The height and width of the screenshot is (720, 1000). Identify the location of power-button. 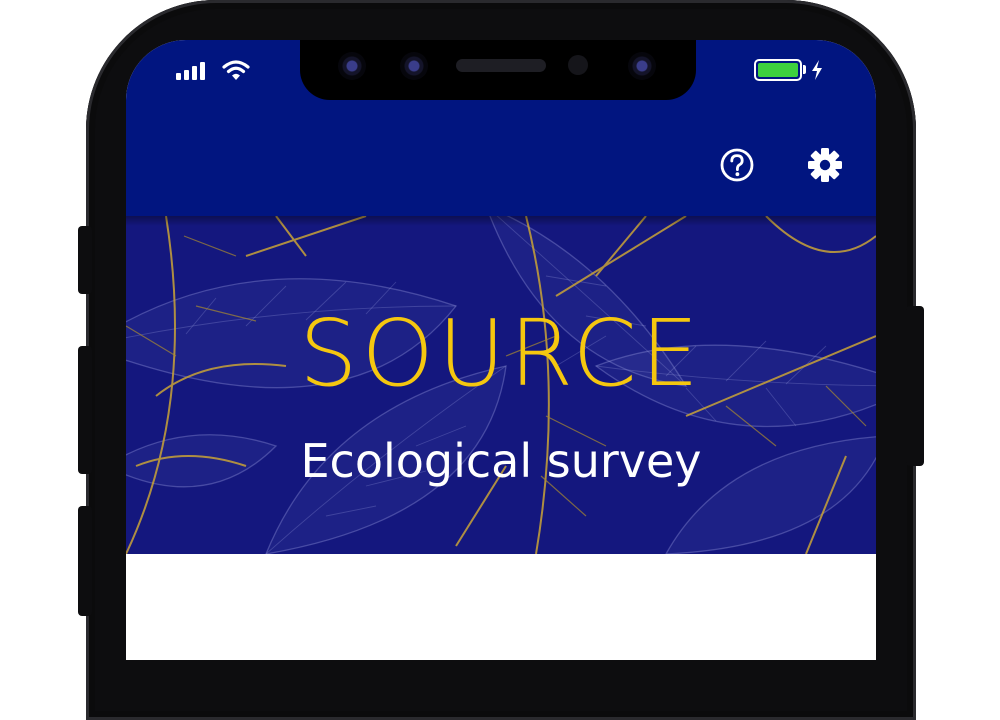
(915, 386).